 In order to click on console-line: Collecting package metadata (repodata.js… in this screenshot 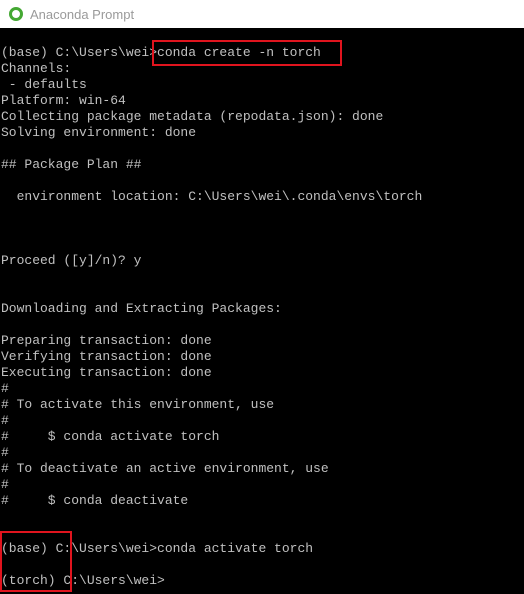, I will do `click(192, 116)`.